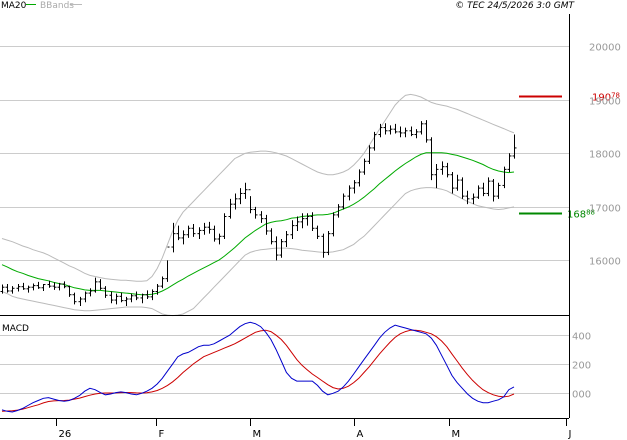 The height and width of the screenshot is (440, 627). What do you see at coordinates (581, 395) in the screenshot?
I see `macd-tick-label: 000` at bounding box center [581, 395].